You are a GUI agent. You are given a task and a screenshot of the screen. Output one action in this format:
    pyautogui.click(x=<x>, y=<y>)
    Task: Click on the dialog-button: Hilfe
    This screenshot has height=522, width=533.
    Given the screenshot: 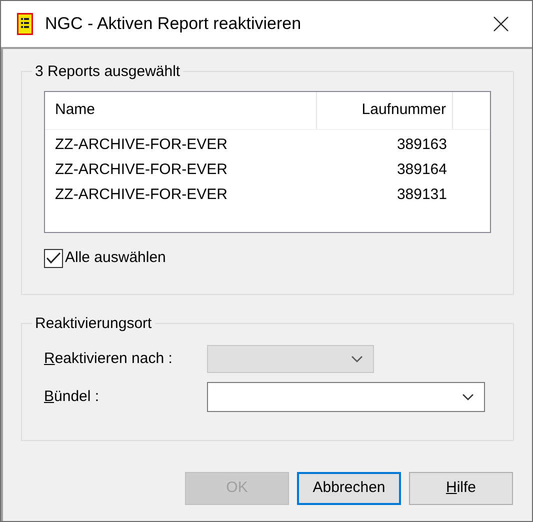 What is the action you would take?
    pyautogui.click(x=461, y=488)
    